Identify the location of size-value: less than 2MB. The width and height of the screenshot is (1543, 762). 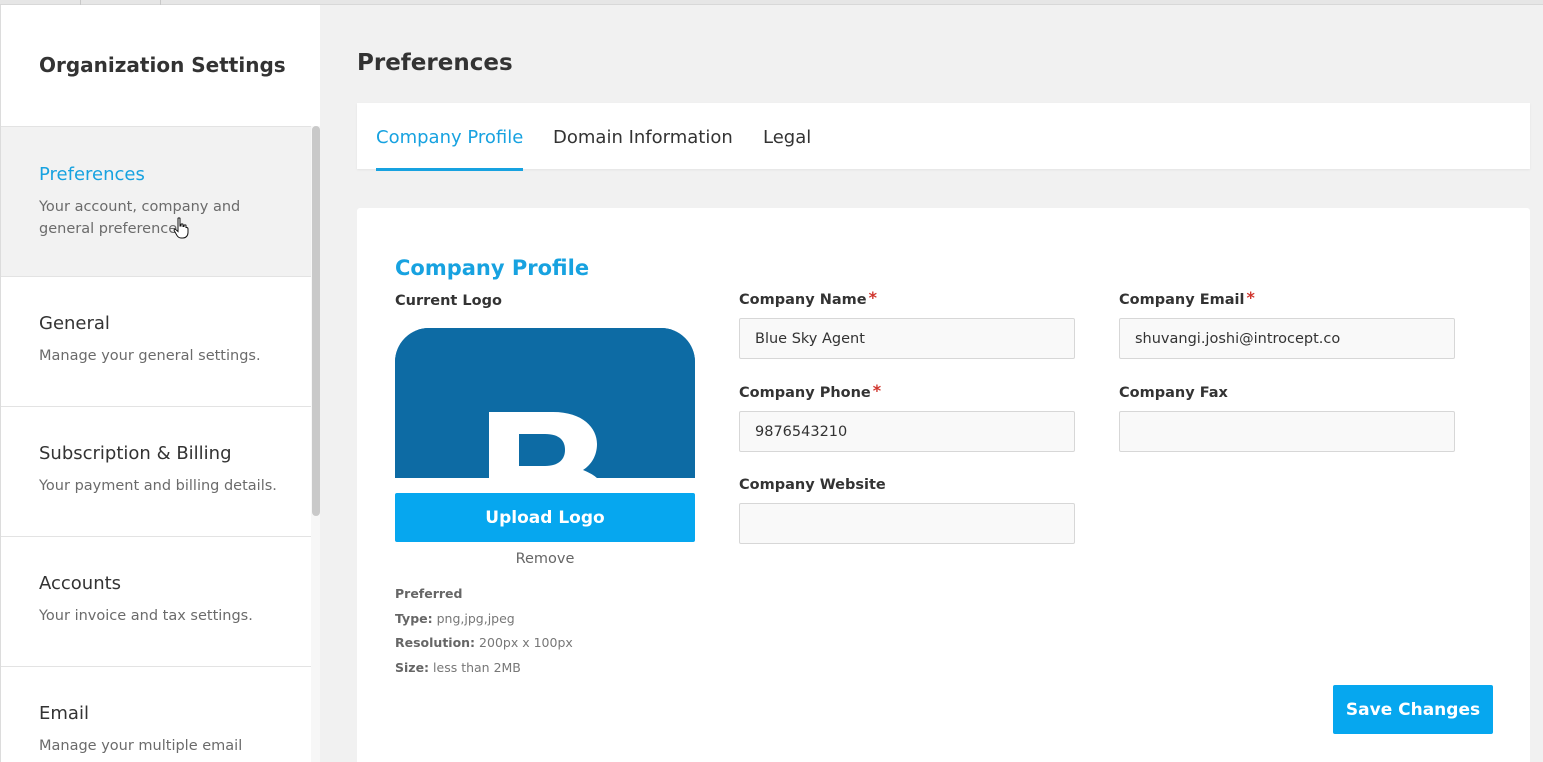
(477, 667).